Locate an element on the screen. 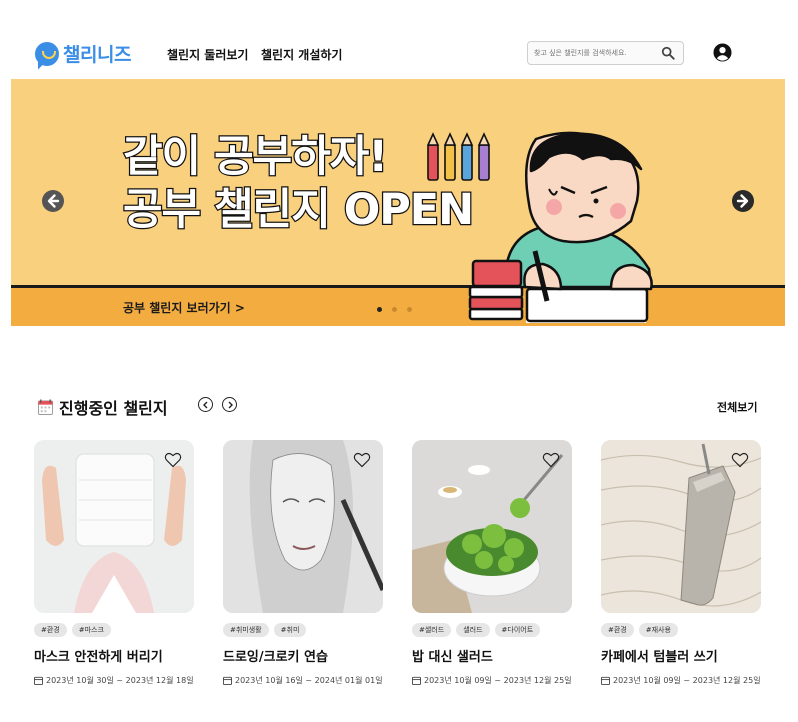  tag-list: #취미생활 #취미 is located at coordinates (303, 630).